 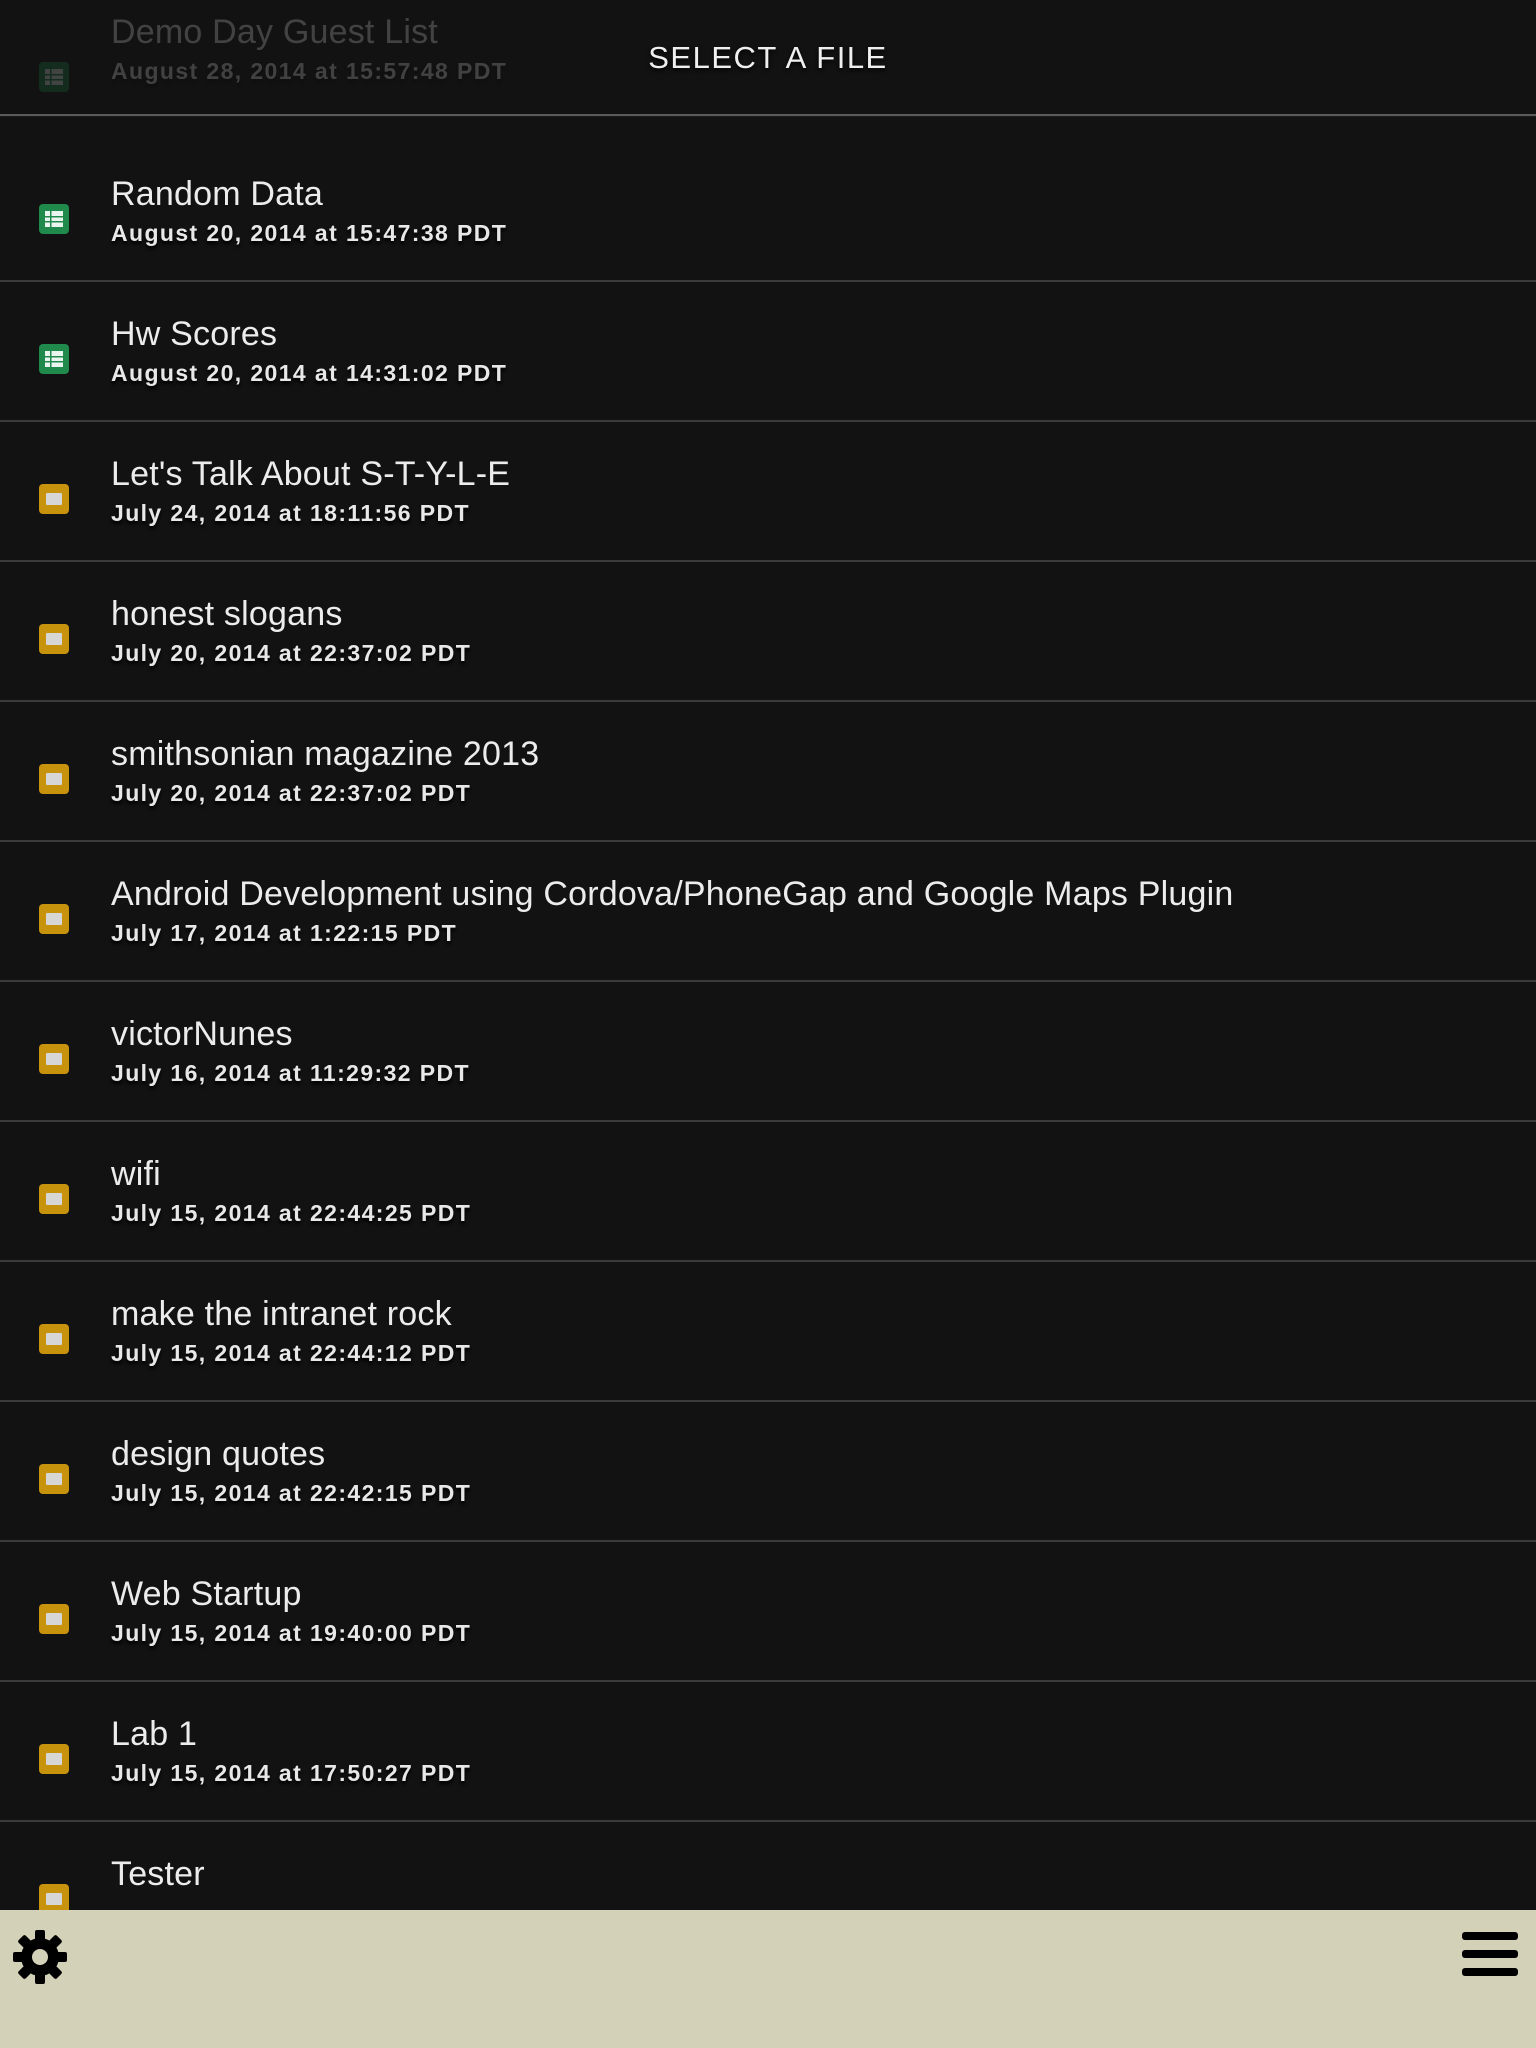 What do you see at coordinates (311, 474) in the screenshot?
I see `file-title: Let's Talk About S-T-Y-L-E` at bounding box center [311, 474].